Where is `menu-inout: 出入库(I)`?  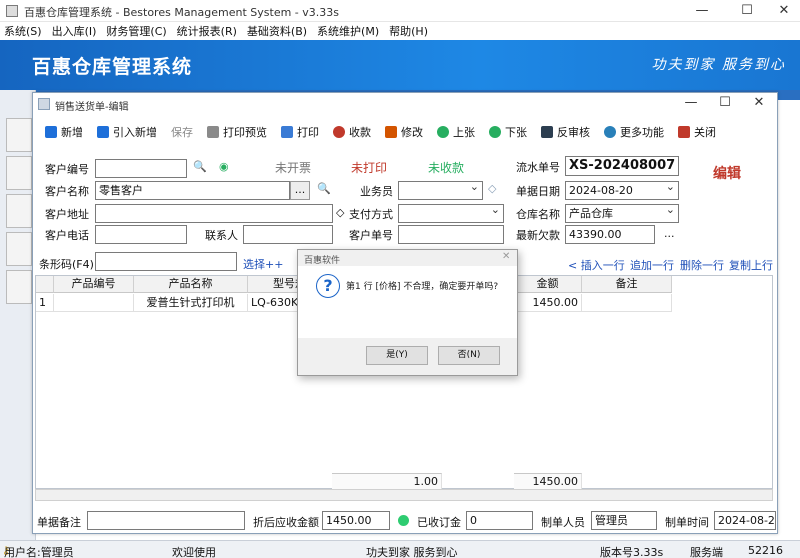 menu-inout: 出入库(I) is located at coordinates (74, 31).